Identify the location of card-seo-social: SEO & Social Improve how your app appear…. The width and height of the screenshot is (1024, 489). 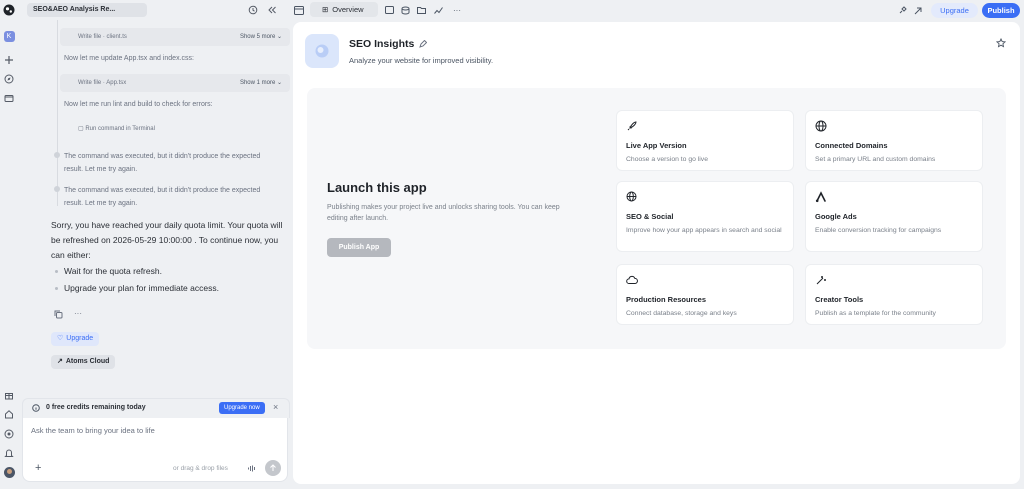
(705, 216).